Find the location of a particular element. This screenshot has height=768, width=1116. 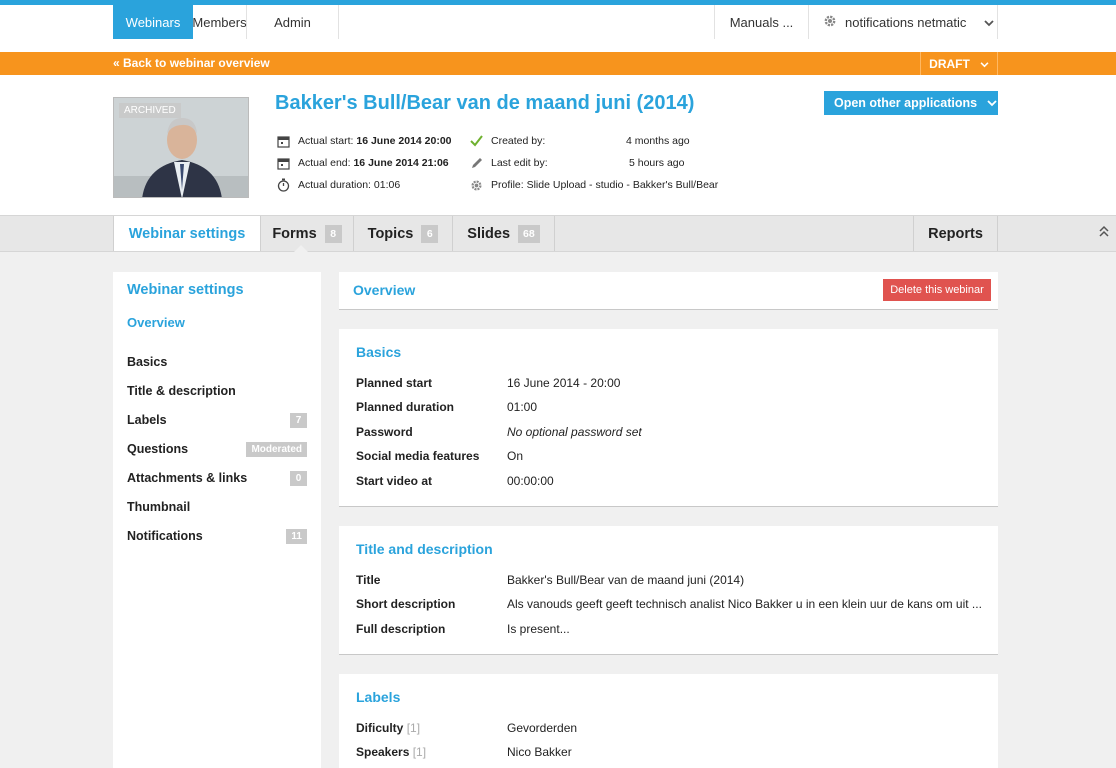

row-label: Planned start is located at coordinates (394, 383).